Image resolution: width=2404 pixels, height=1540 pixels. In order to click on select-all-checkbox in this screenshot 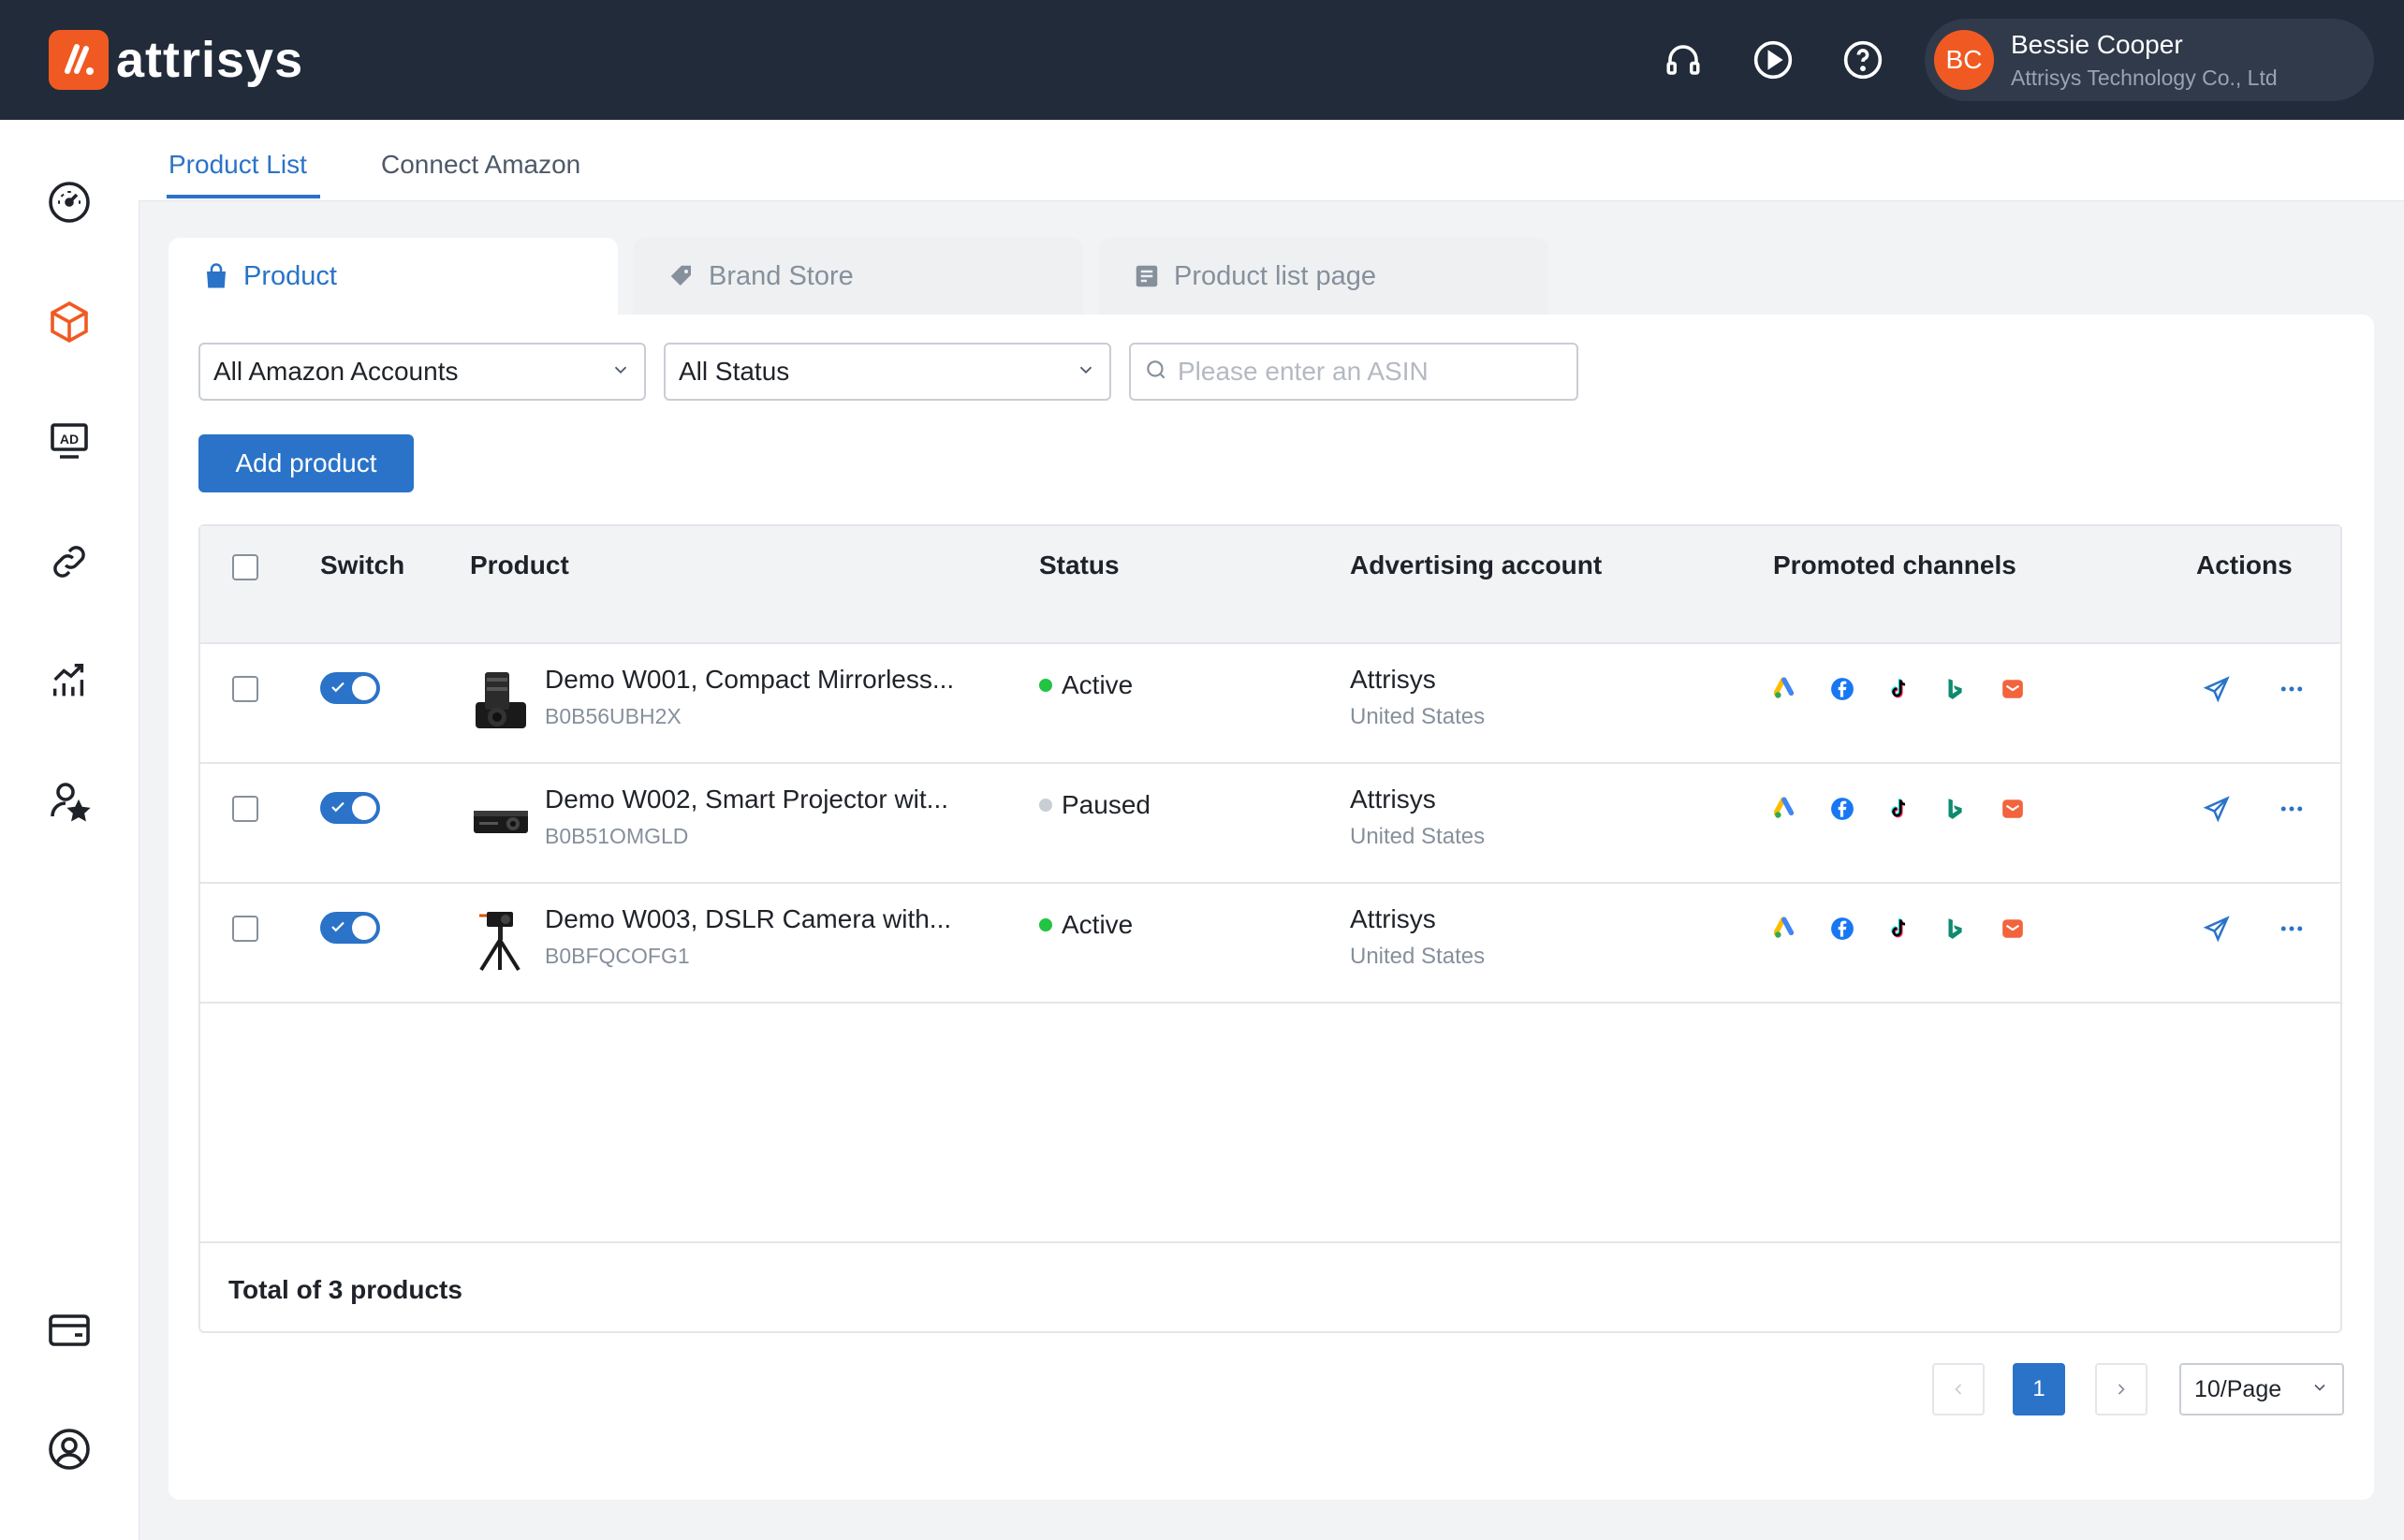, I will do `click(245, 567)`.